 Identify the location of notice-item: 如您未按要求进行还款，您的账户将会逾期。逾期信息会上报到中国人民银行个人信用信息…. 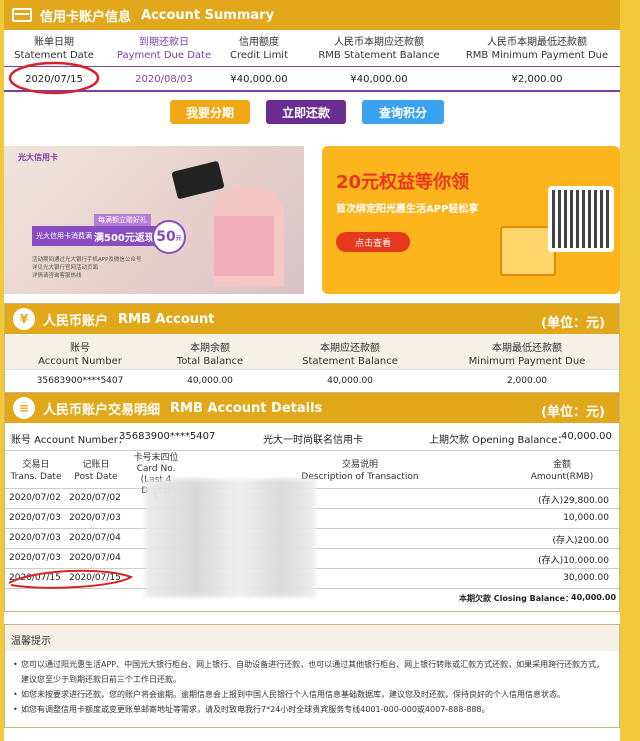
(311, 694).